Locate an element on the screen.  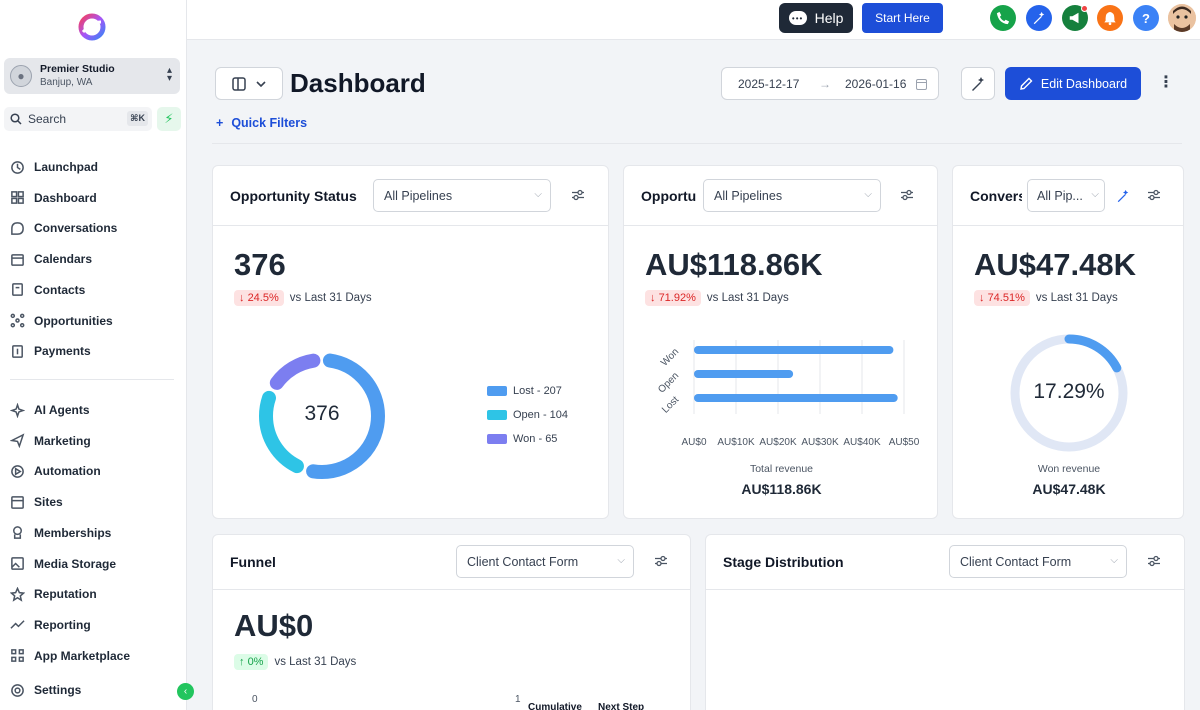
sidebar-item-opportunities: Opportunities is located at coordinates (60, 321).